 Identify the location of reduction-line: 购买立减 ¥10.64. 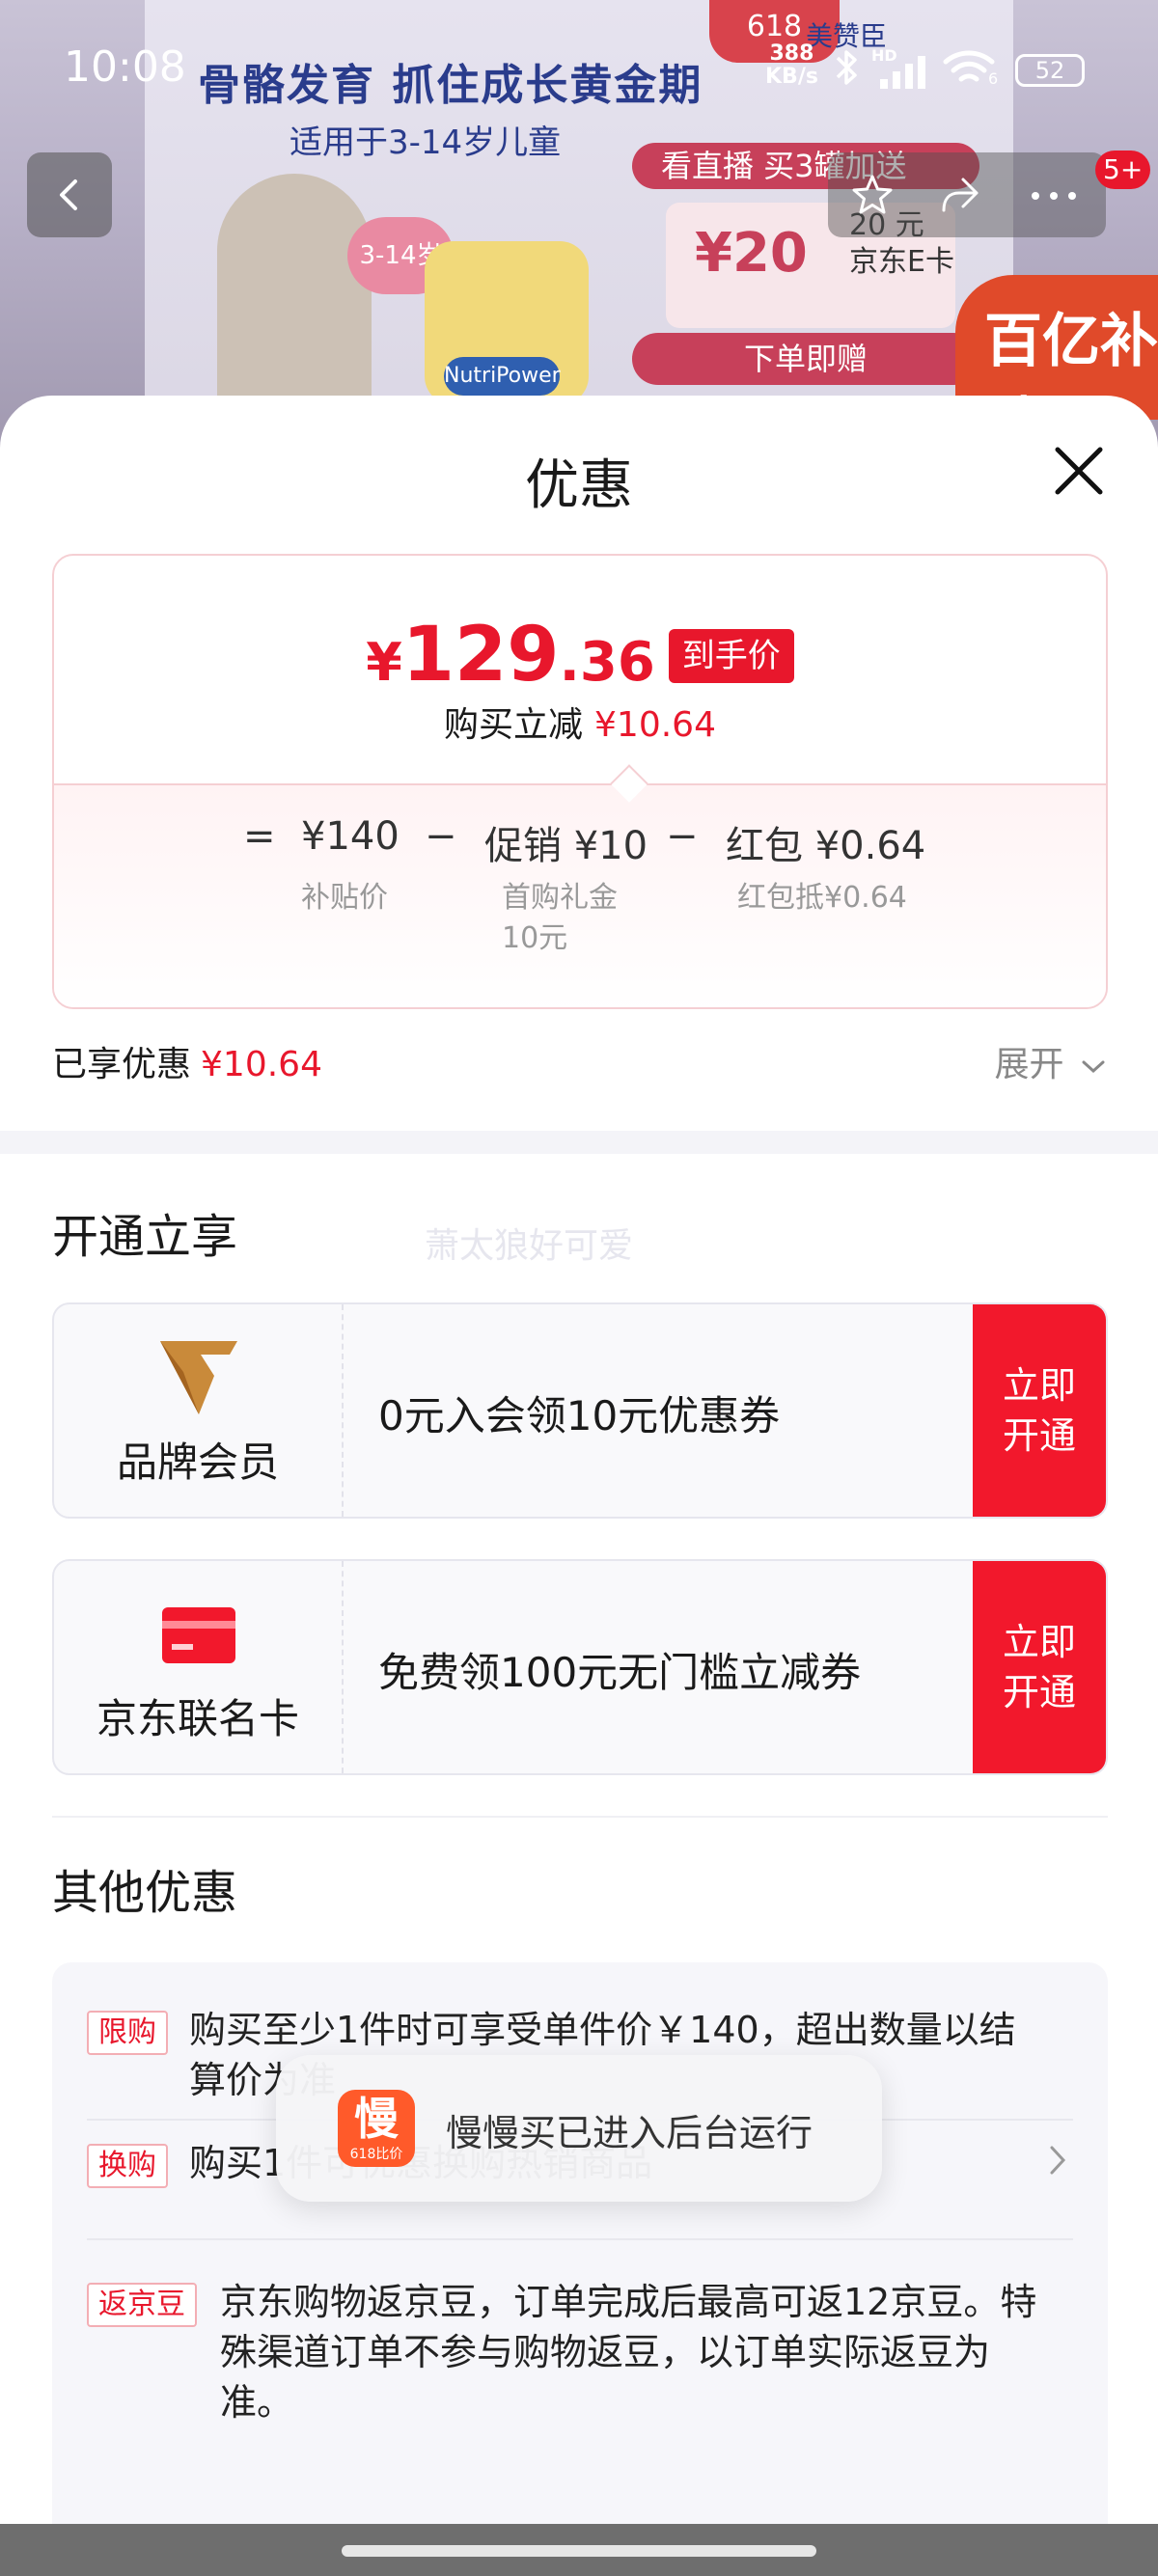
(580, 722).